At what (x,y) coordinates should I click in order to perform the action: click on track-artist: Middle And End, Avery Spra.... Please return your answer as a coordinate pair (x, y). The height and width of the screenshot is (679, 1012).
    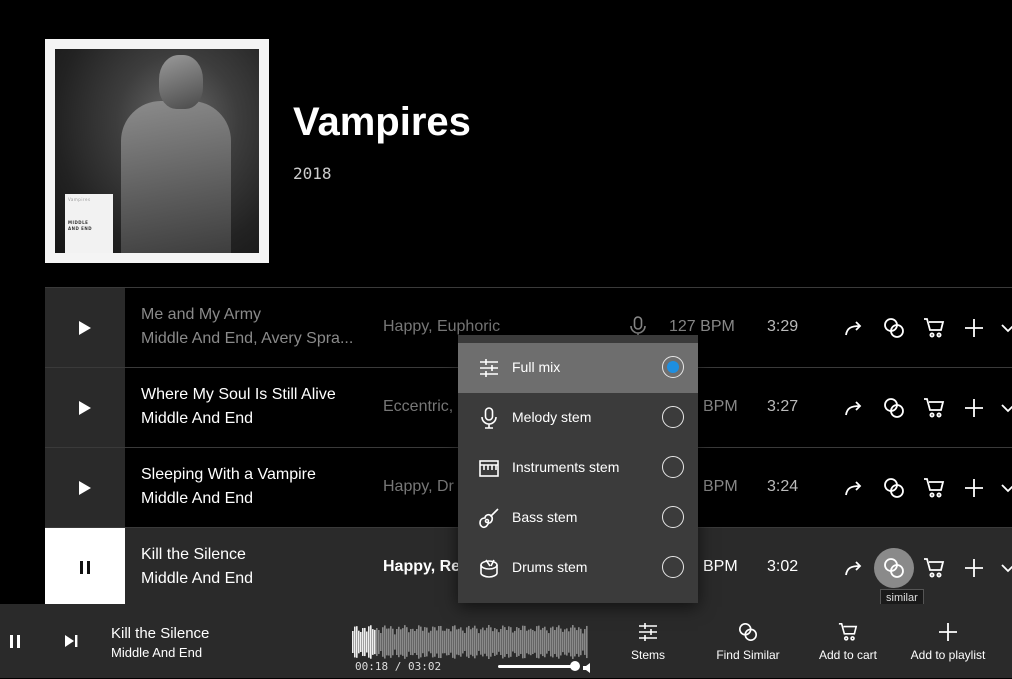
    Looking at the image, I should click on (256, 339).